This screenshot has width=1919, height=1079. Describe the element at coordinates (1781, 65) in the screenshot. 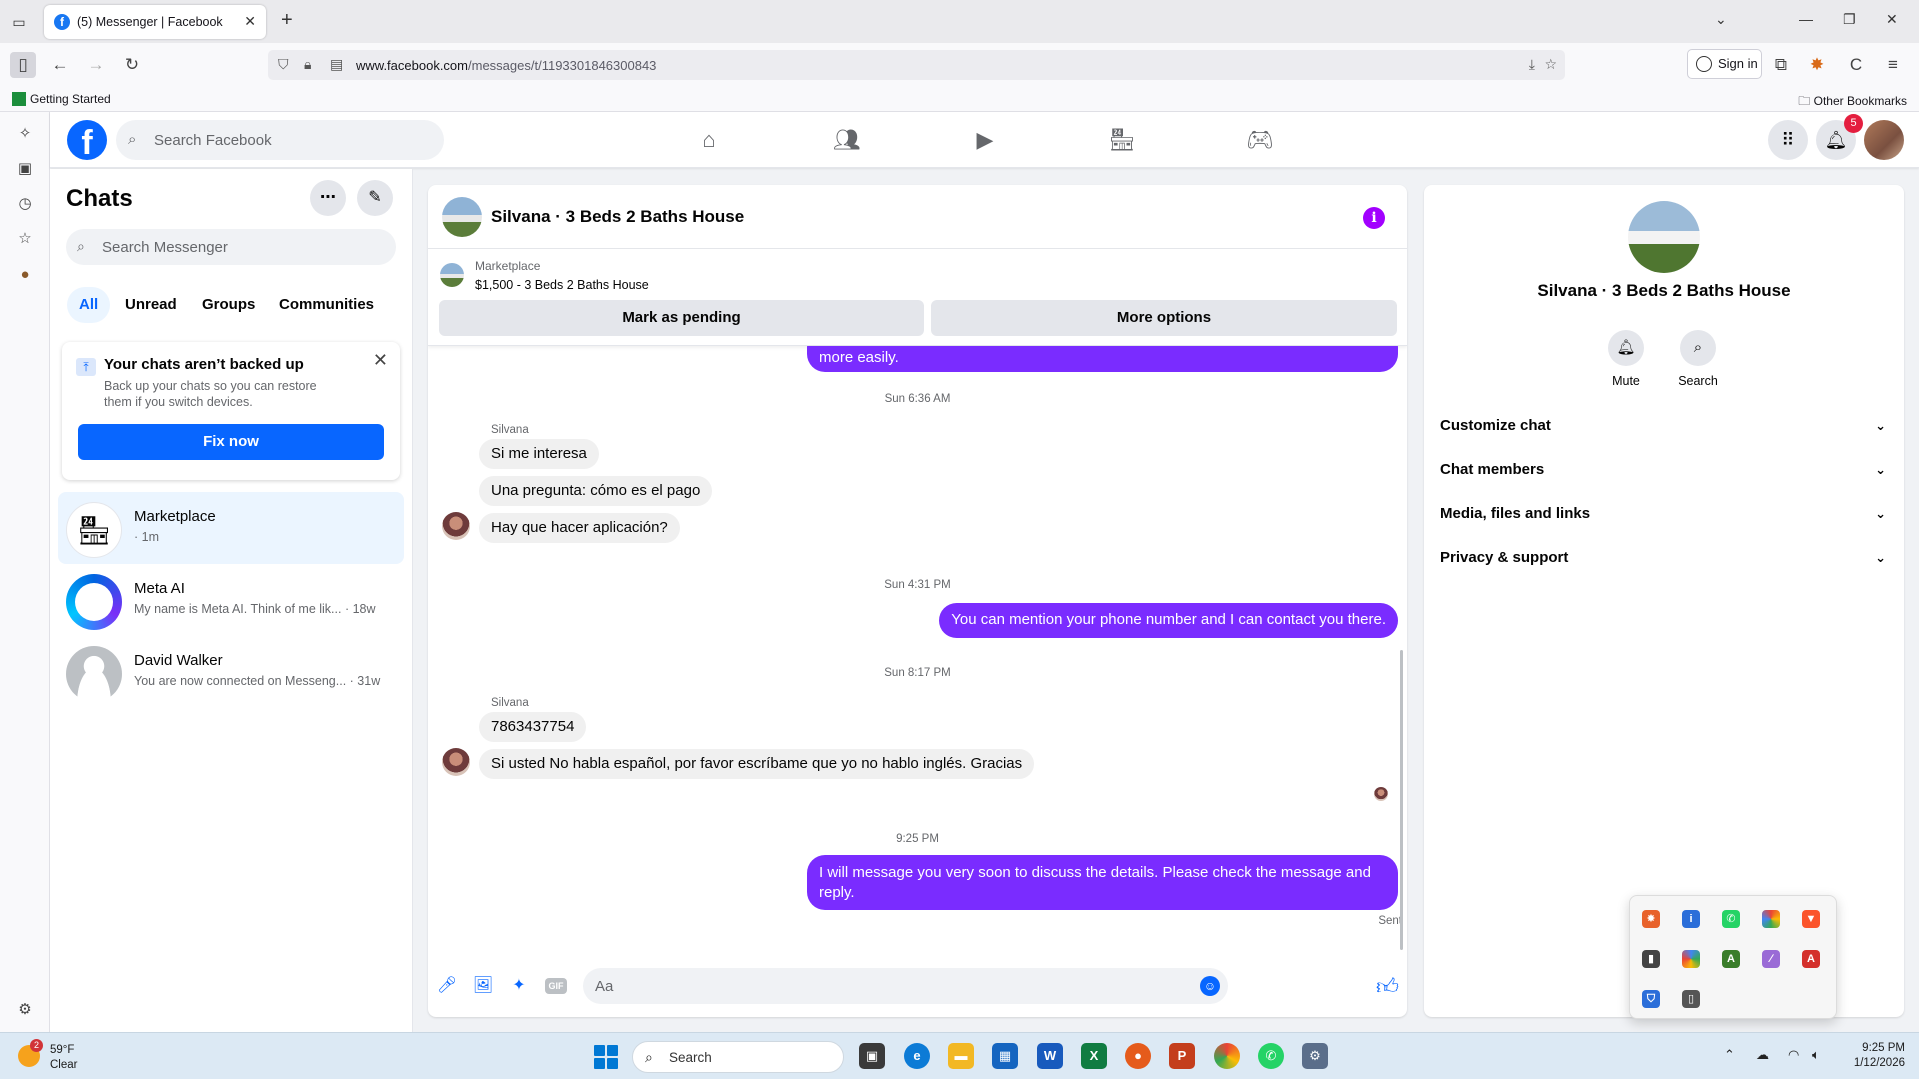

I see `extensions-icon: ⧉` at that location.